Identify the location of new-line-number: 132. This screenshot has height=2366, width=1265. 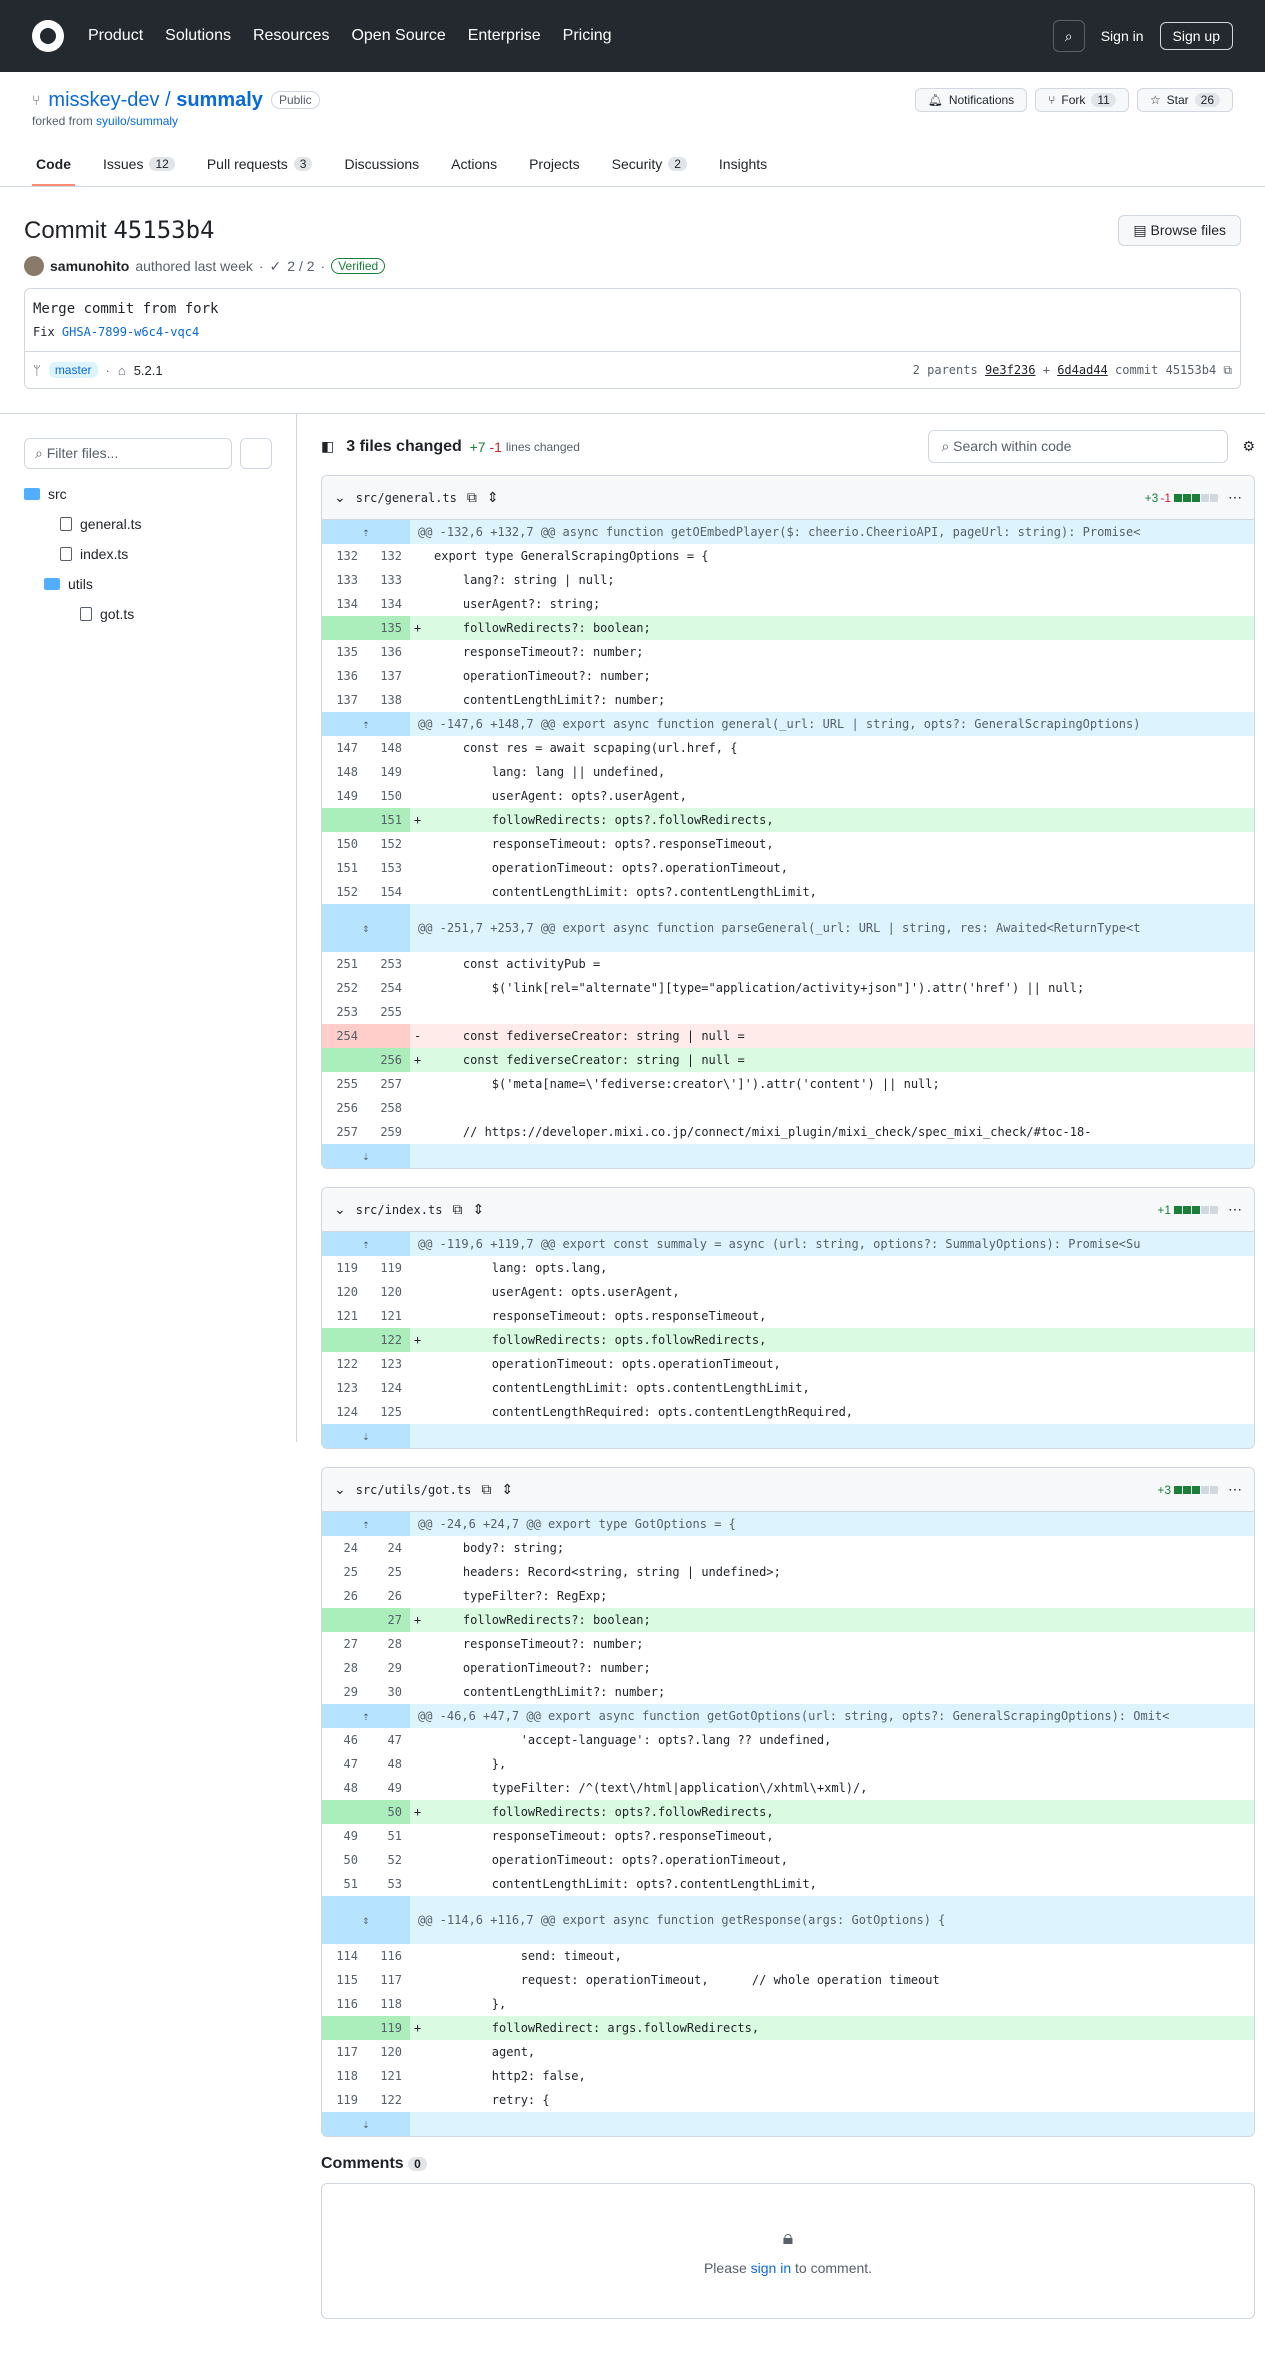
(388, 556).